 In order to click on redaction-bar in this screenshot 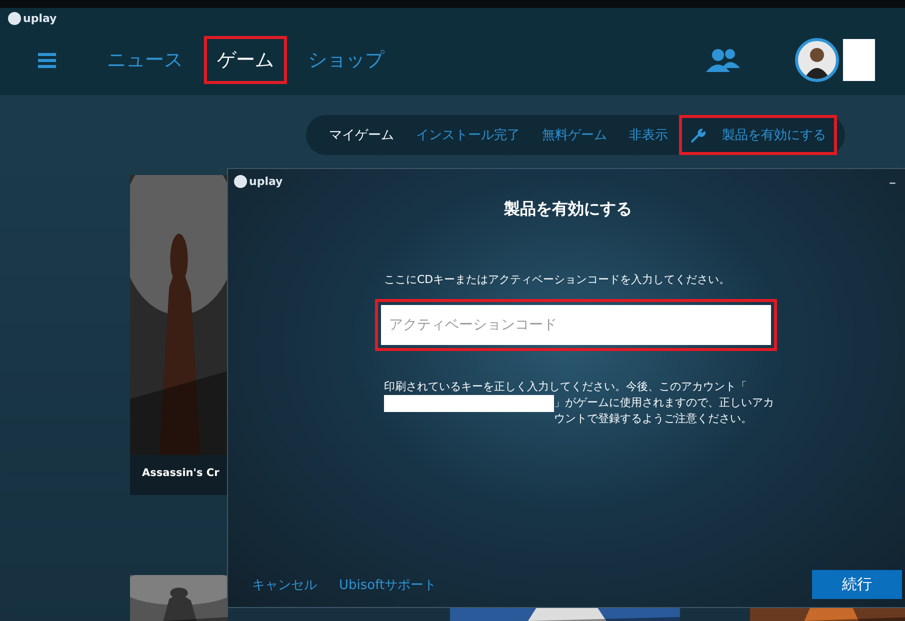, I will do `click(859, 60)`.